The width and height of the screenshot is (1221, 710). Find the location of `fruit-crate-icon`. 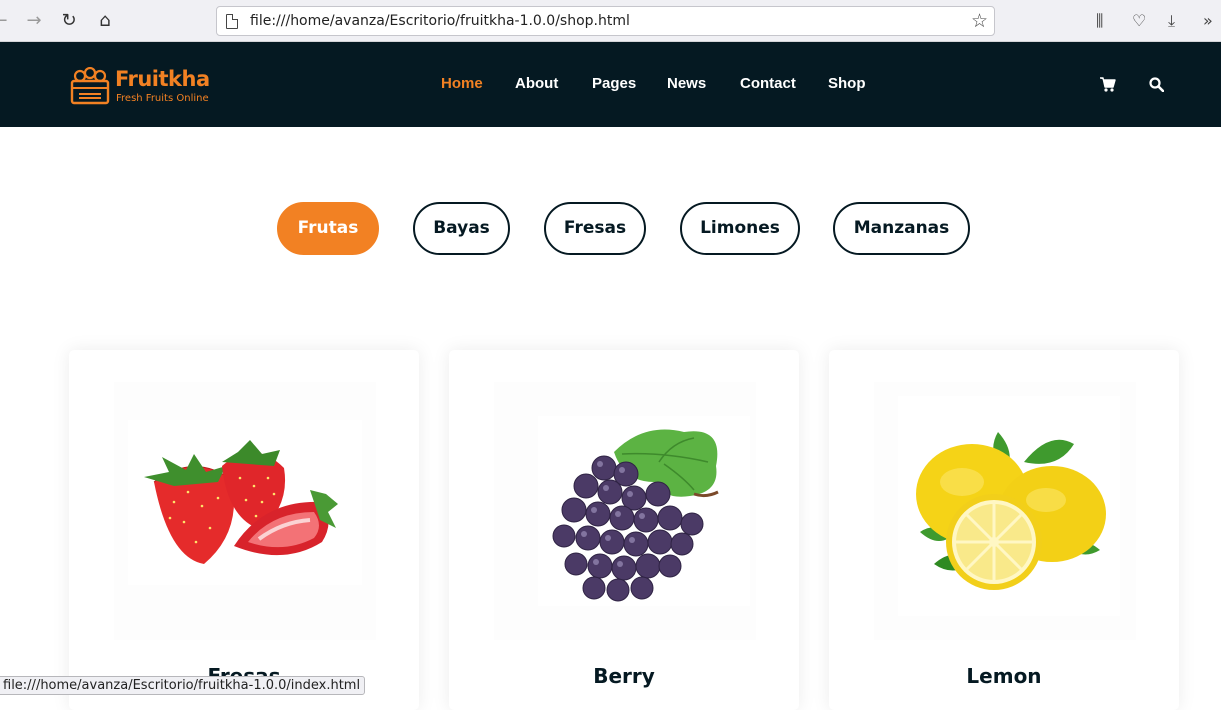

fruit-crate-icon is located at coordinates (90, 86).